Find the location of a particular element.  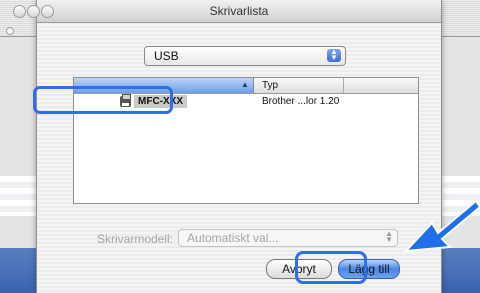

connection-popup: USB ▲ ▼ is located at coordinates (245, 56).